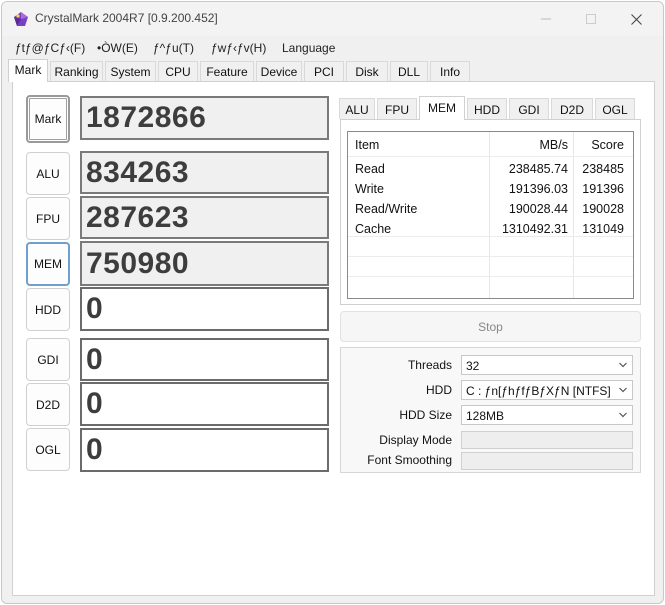 This screenshot has width=665, height=605. I want to click on mem-button: MEM, so click(48, 264).